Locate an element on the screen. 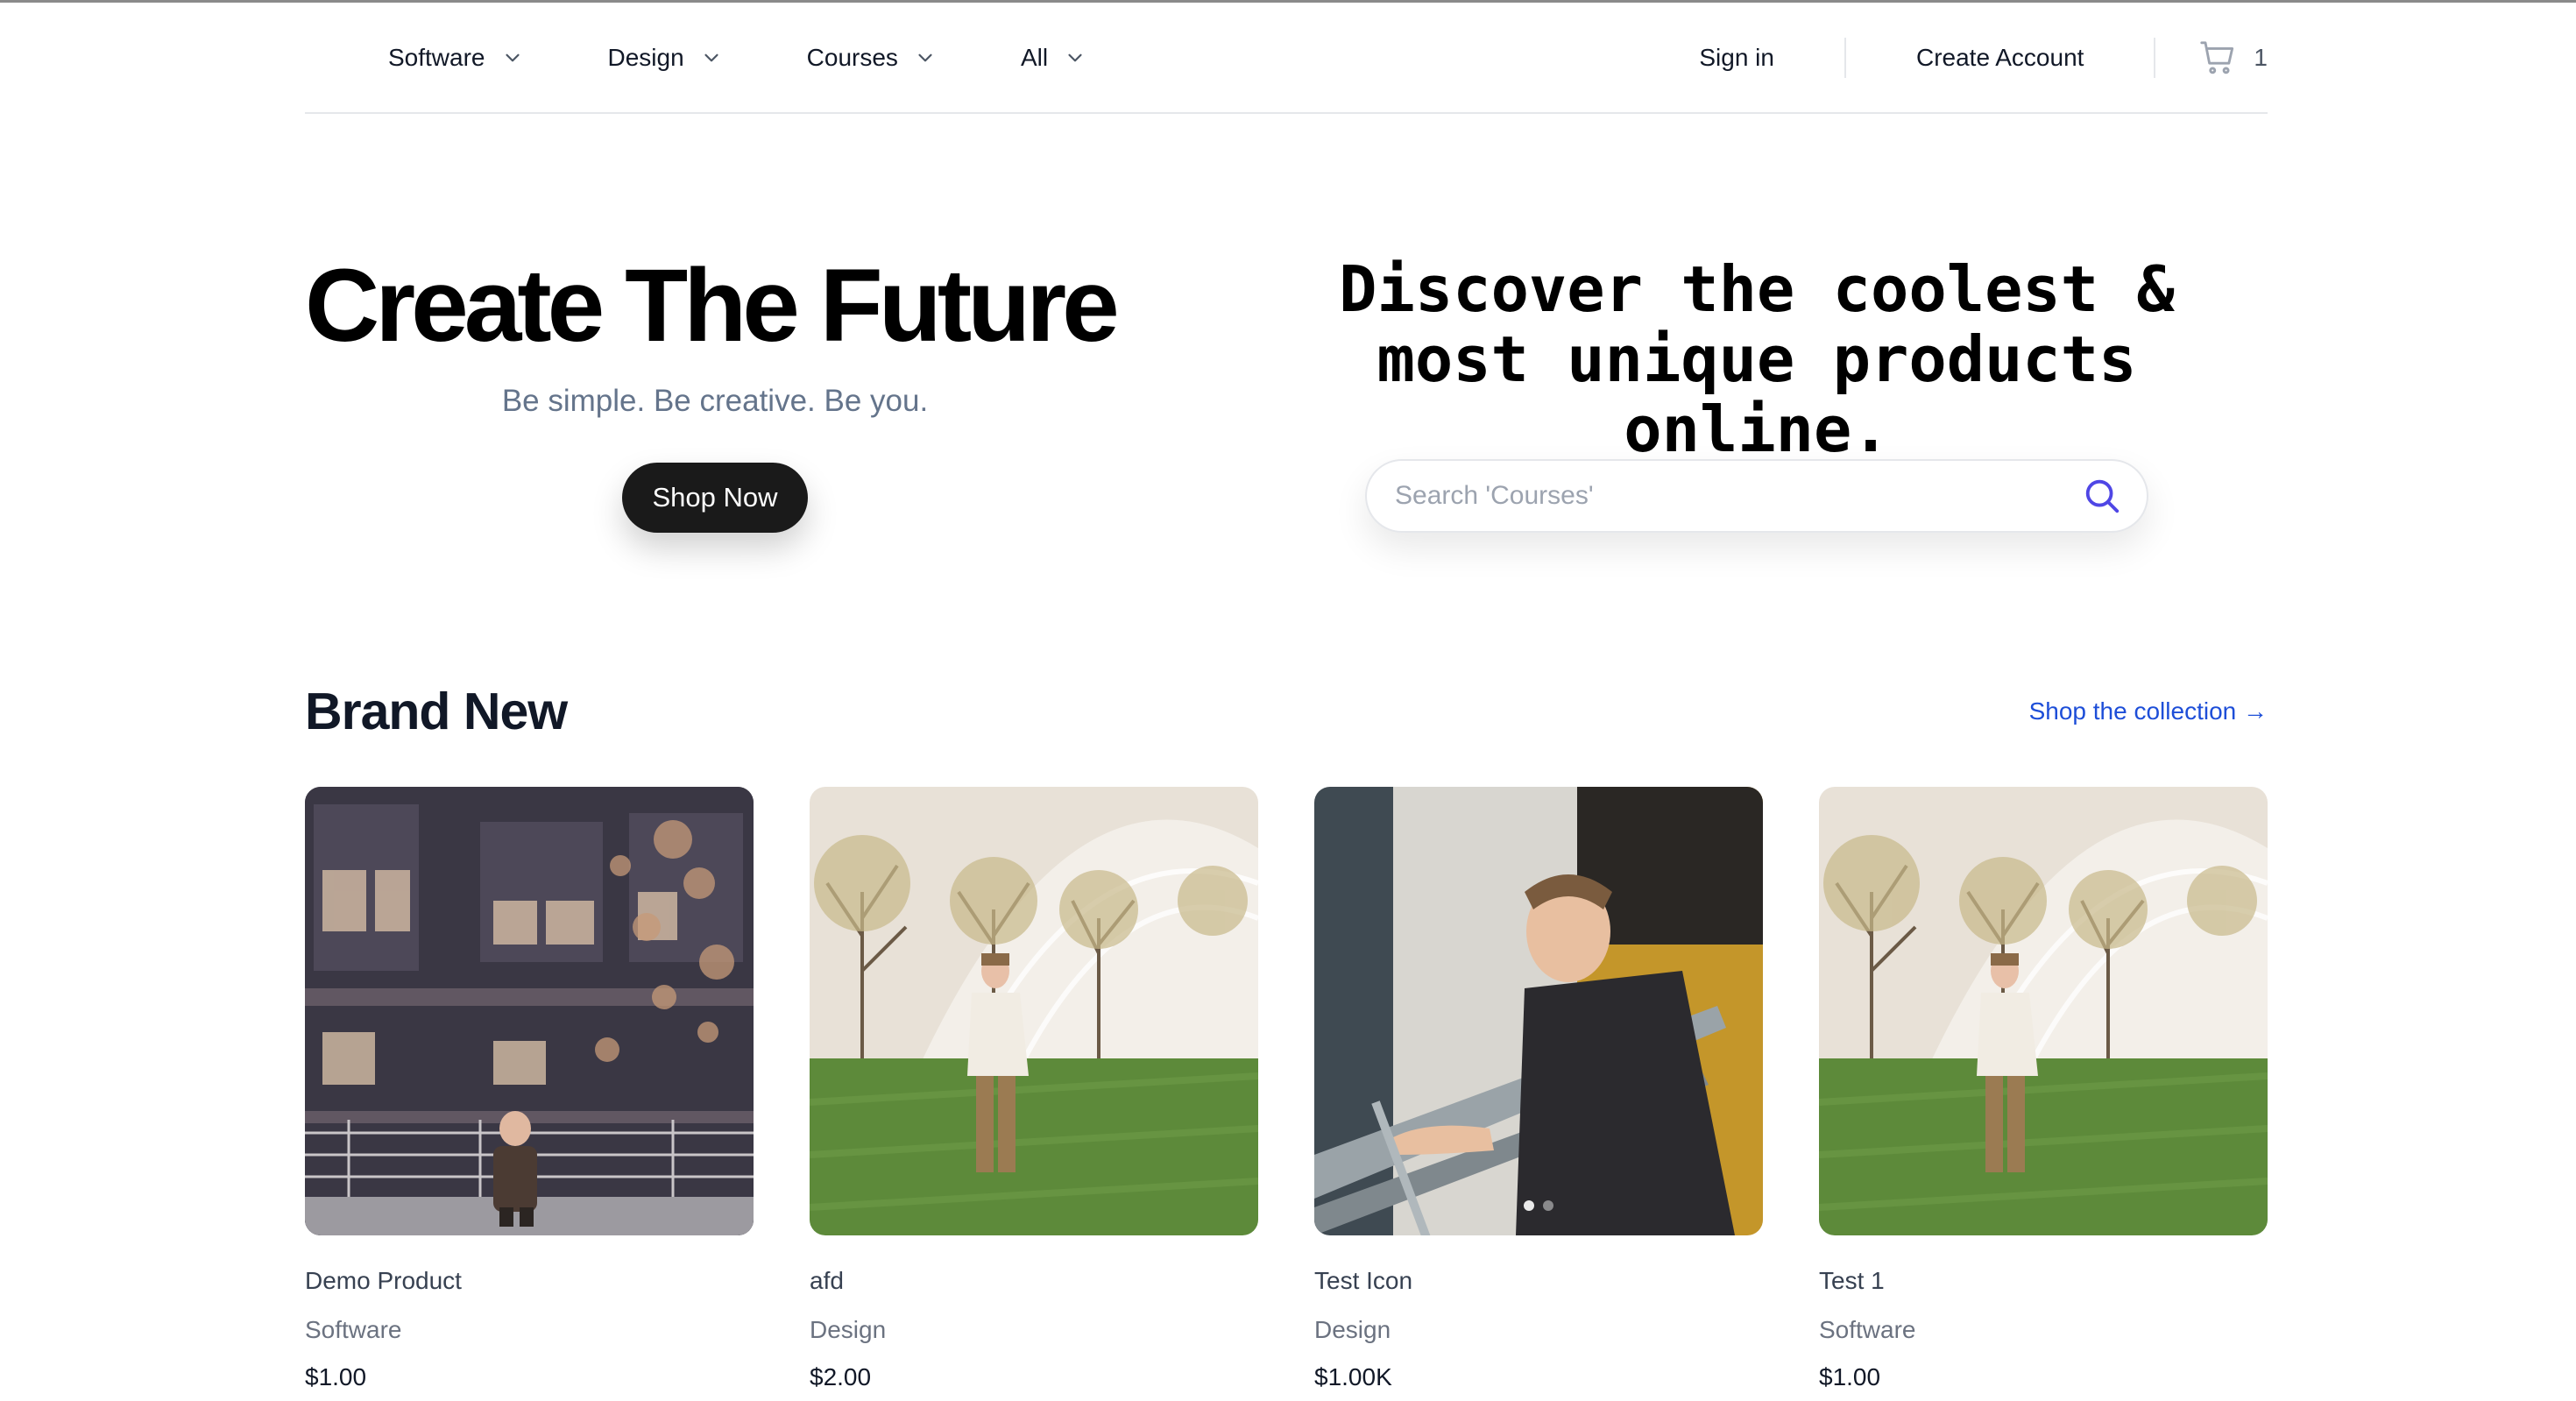 Image resolution: width=2576 pixels, height=1401 pixels. tagline-line-1: Discover the coolest & is located at coordinates (1756, 289).